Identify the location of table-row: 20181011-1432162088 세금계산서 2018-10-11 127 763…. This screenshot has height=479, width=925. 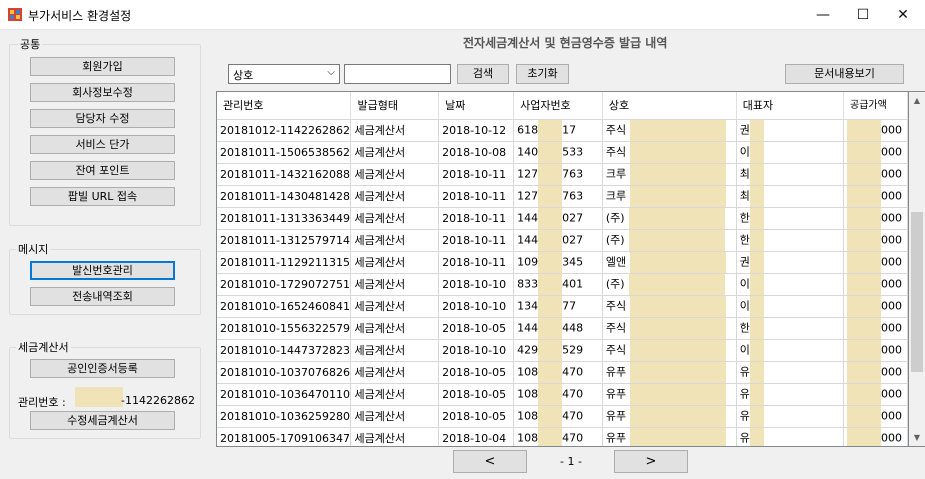
(562, 174).